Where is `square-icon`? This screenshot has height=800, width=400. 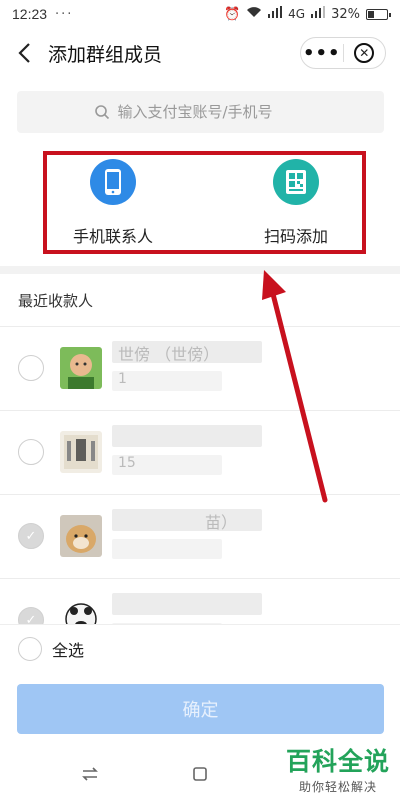
square-icon is located at coordinates (200, 774).